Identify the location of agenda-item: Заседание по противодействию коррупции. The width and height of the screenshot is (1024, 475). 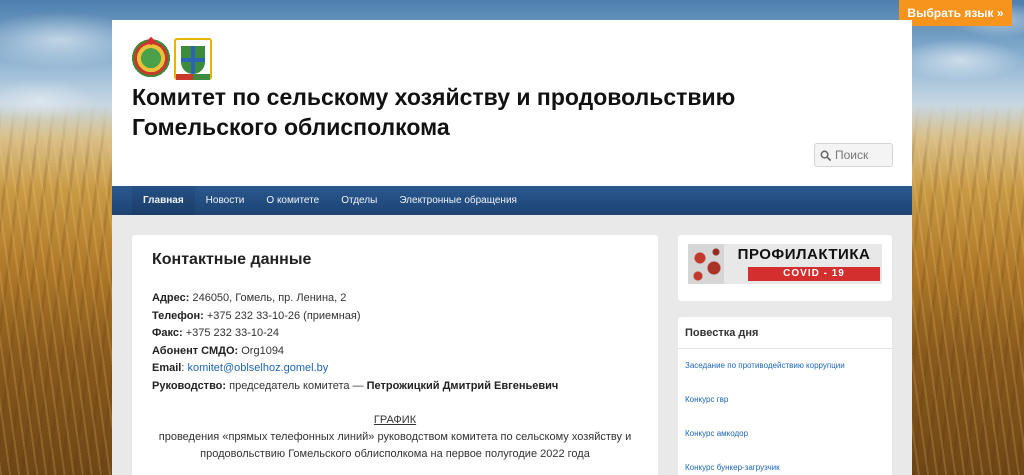
(785, 366).